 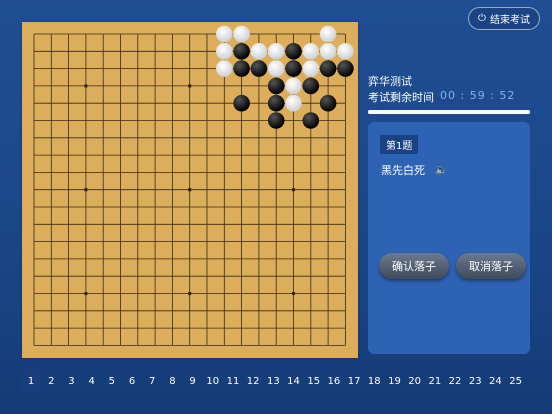 What do you see at coordinates (132, 382) in the screenshot?
I see `question-nav-item: 6` at bounding box center [132, 382].